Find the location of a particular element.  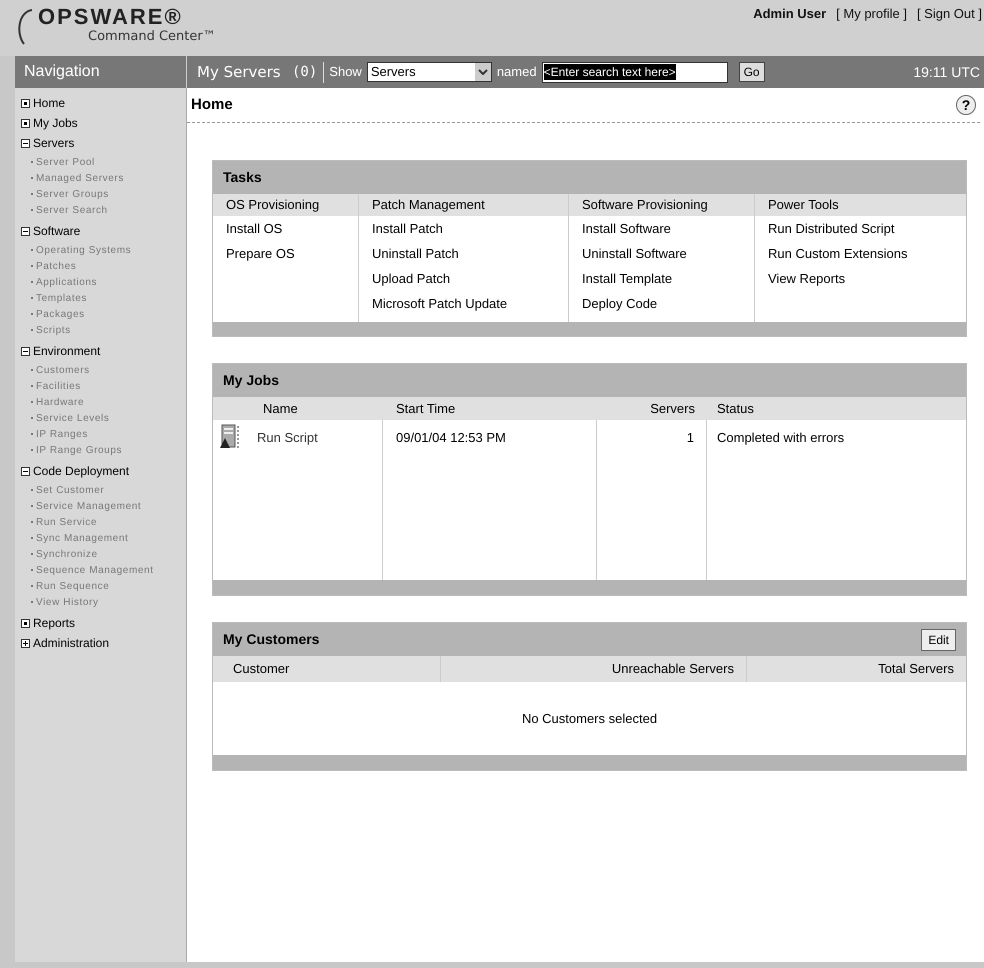

task-link: Install Software is located at coordinates (661, 228).